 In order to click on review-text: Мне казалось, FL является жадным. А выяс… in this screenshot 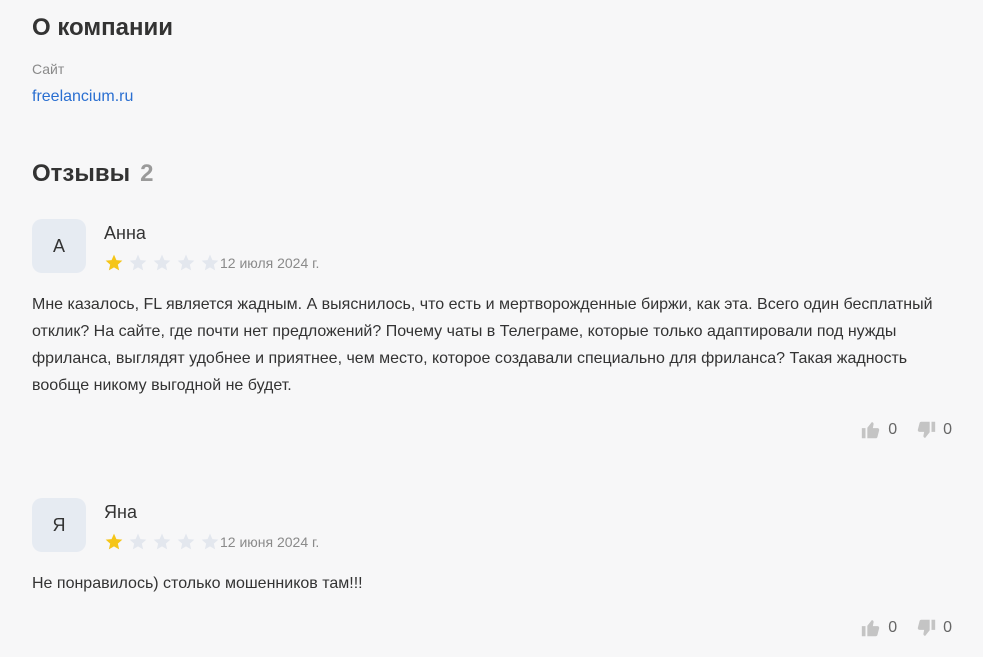, I will do `click(482, 345)`.